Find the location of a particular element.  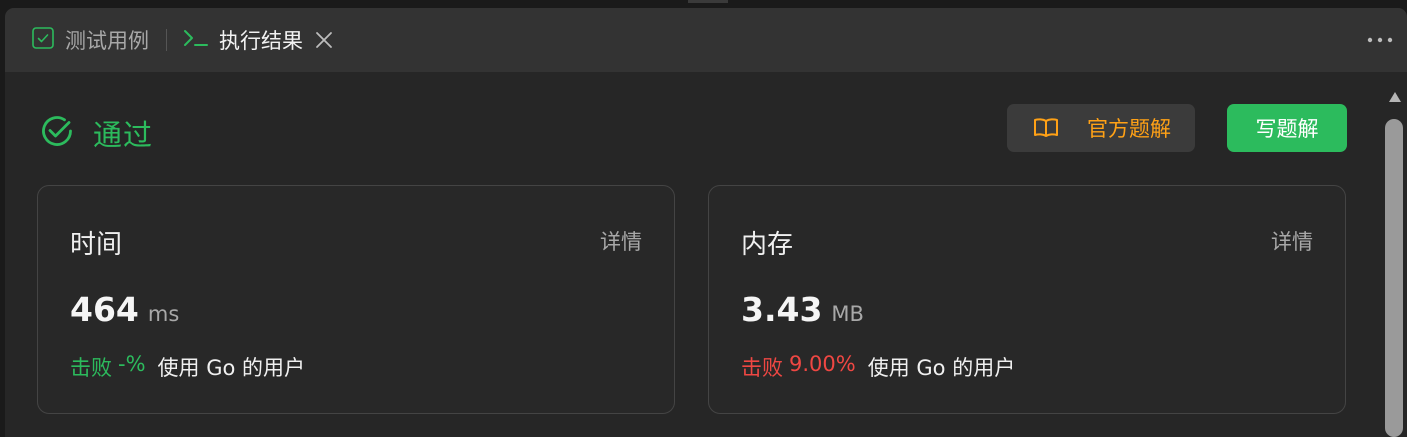

official-solution-button: 官方题解 is located at coordinates (1101, 128).